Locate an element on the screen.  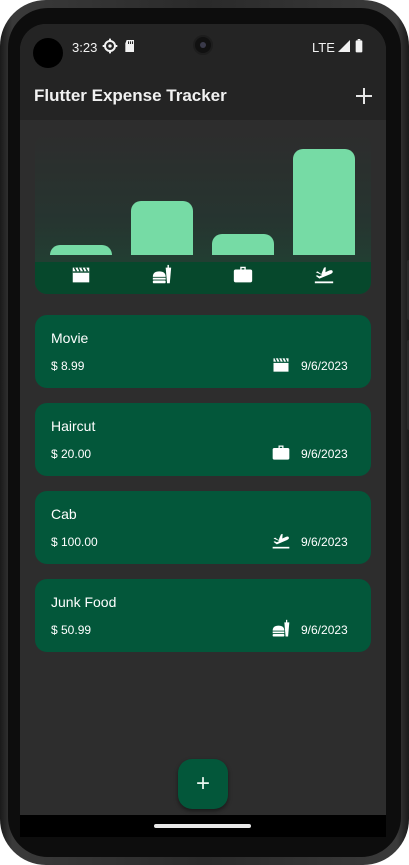
app-bar: Flutter Expense Tracker is located at coordinates (203, 94).